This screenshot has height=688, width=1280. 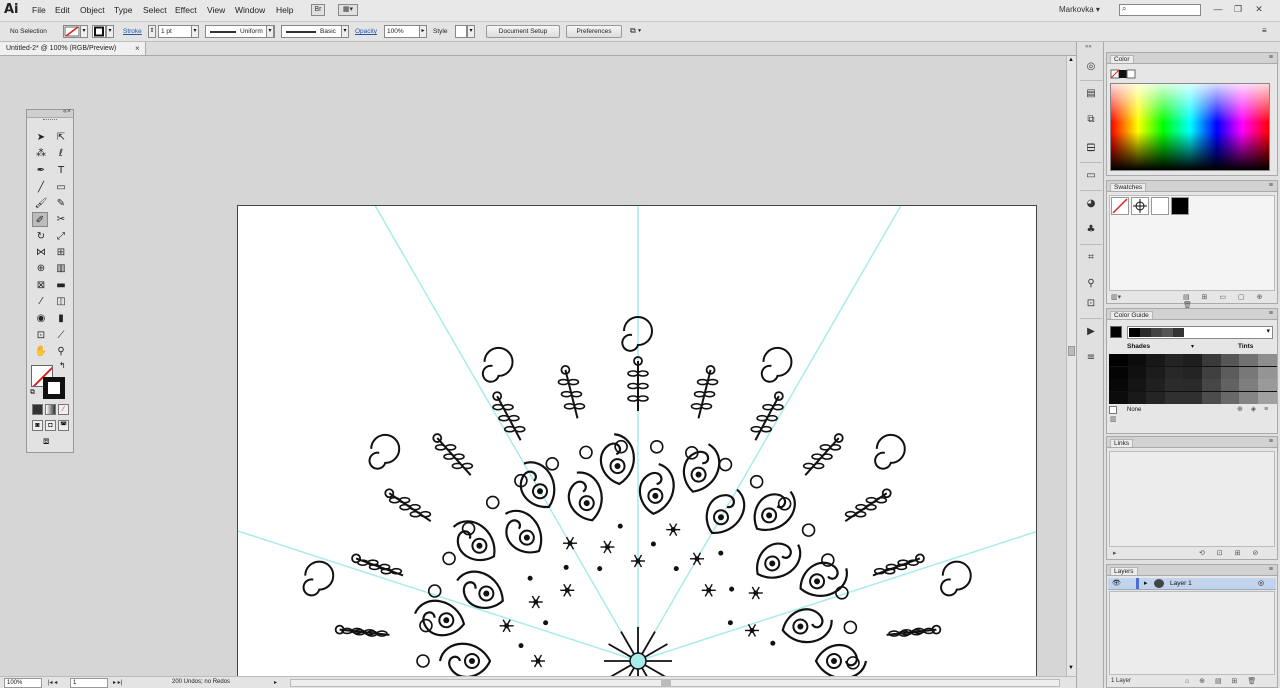 What do you see at coordinates (72, 31) in the screenshot?
I see `fill-color-picker` at bounding box center [72, 31].